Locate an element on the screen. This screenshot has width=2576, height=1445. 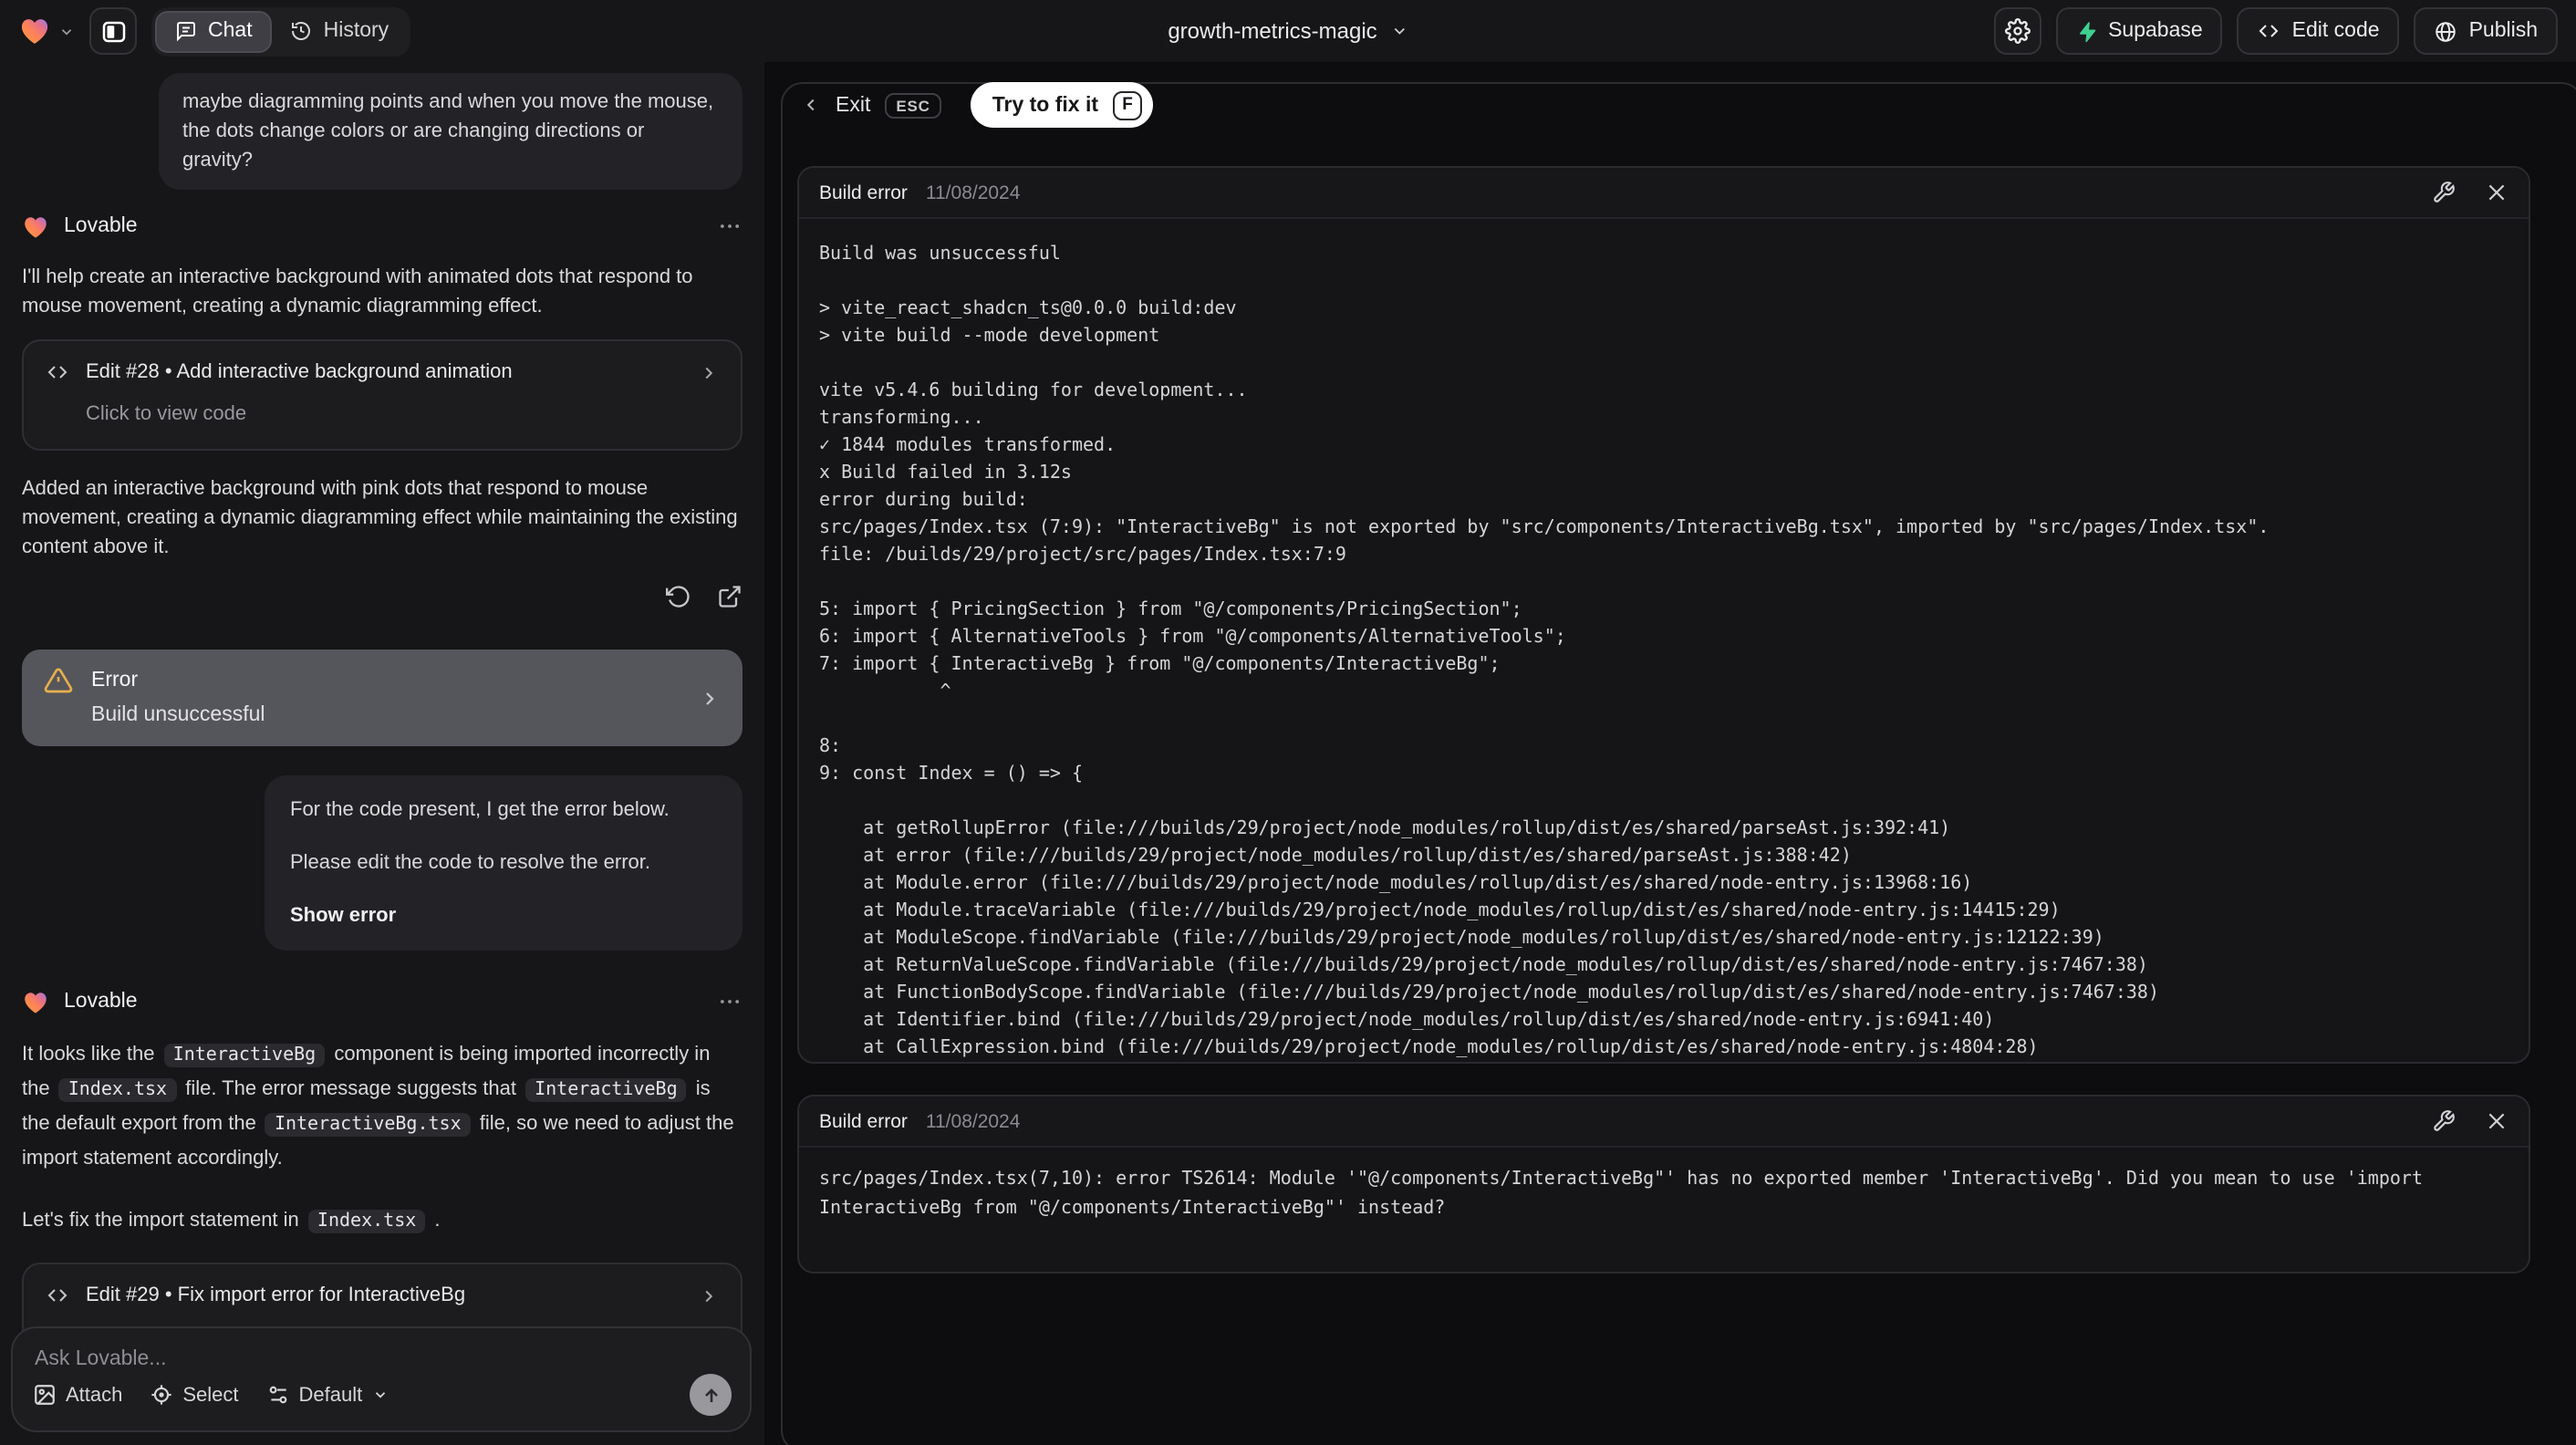
try-to-fix-label: Try to fix it is located at coordinates (1045, 105).